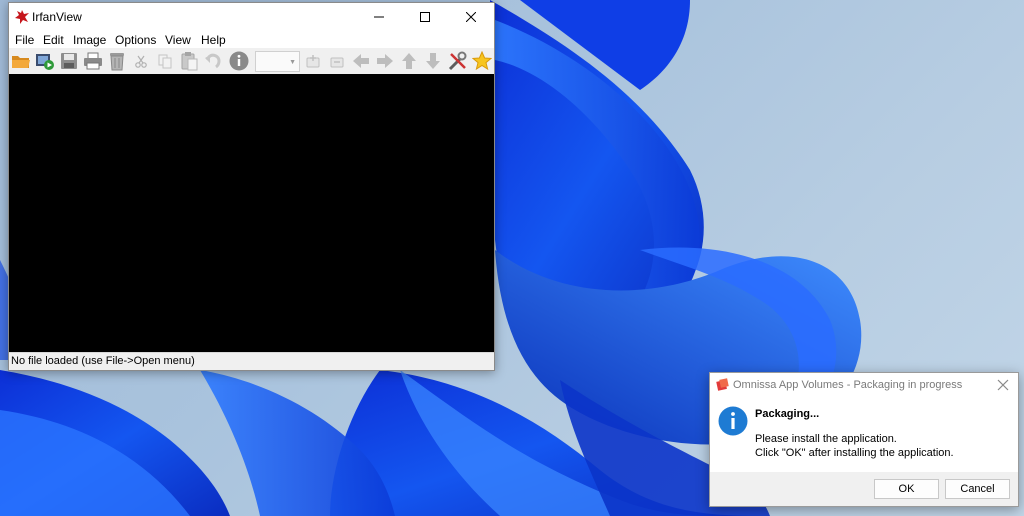 This screenshot has width=1024, height=516. What do you see at coordinates (89, 40) in the screenshot?
I see `menu-image: Image` at bounding box center [89, 40].